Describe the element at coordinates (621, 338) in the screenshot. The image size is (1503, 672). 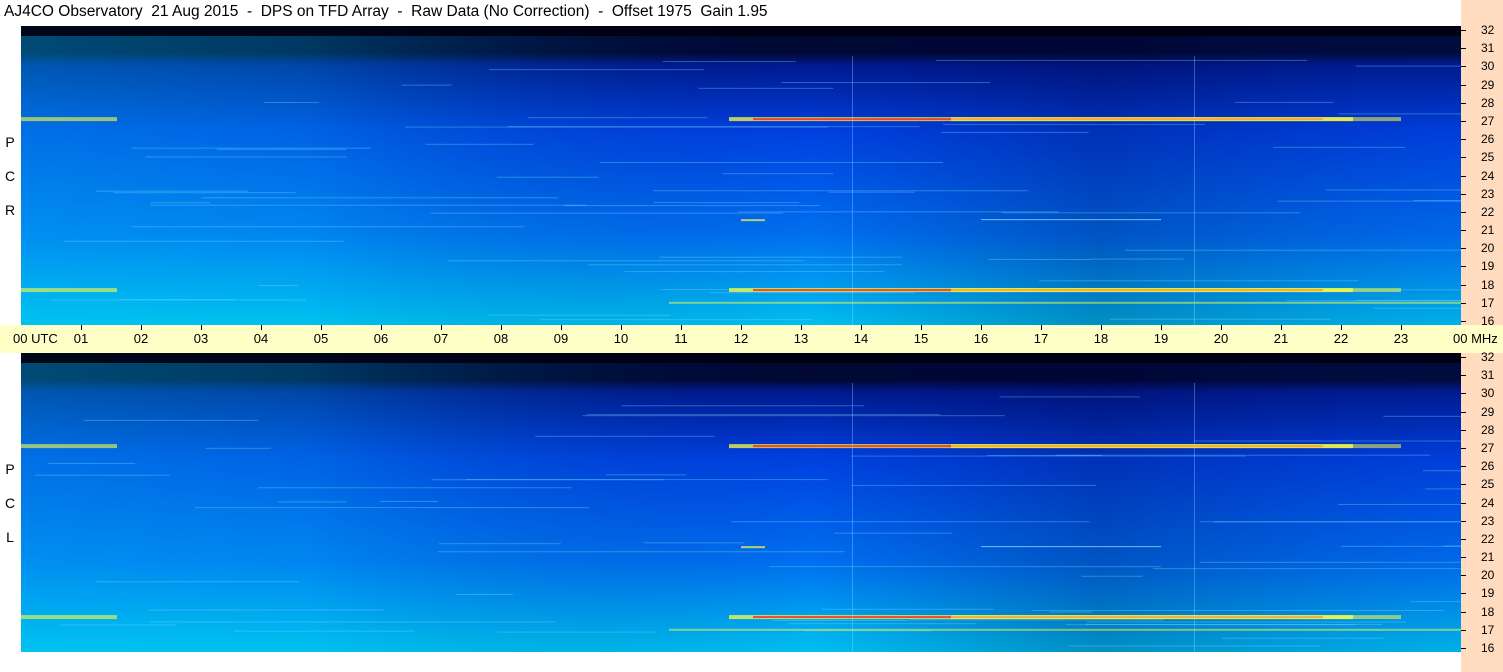
I see `time-label: 10` at that location.